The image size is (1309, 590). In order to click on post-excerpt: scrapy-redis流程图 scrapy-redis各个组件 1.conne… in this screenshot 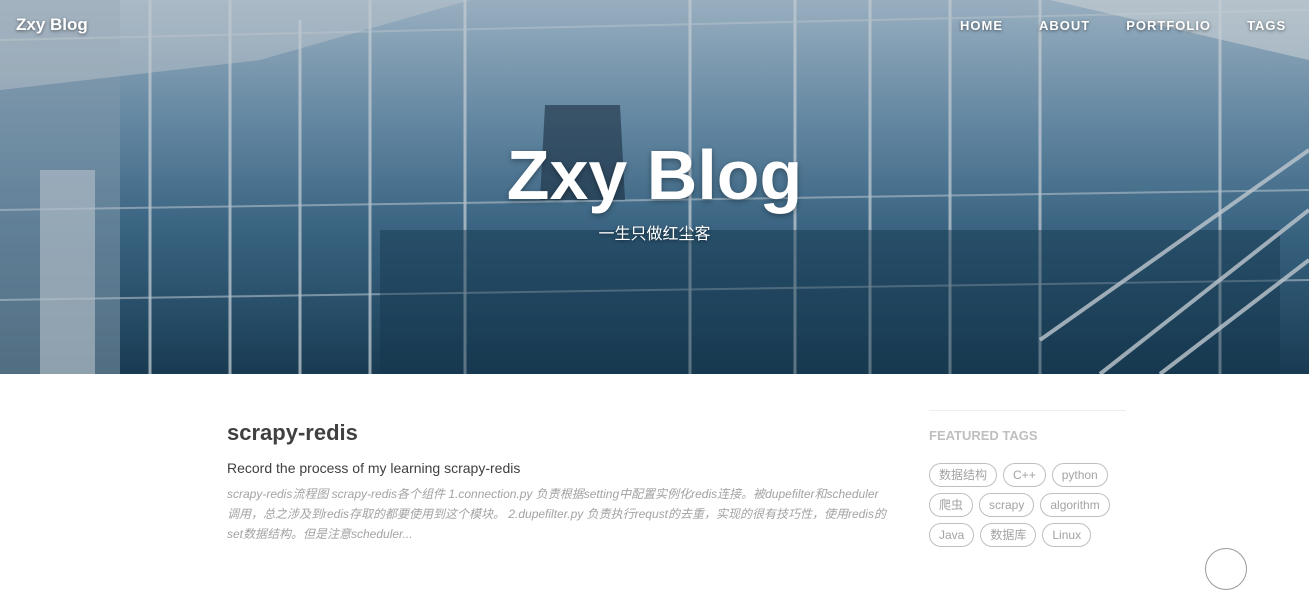, I will do `click(556, 514)`.